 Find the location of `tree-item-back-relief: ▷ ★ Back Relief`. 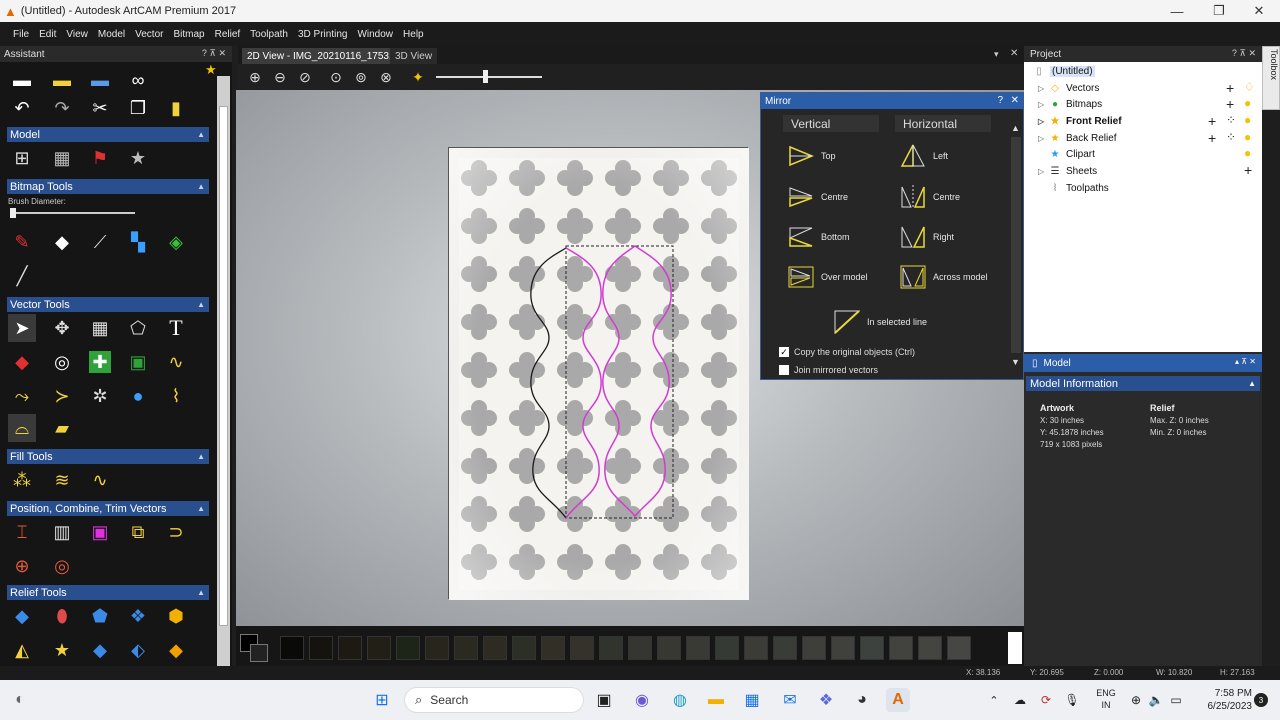

tree-item-back-relief: ▷ ★ Back Relief is located at coordinates (1077, 138).